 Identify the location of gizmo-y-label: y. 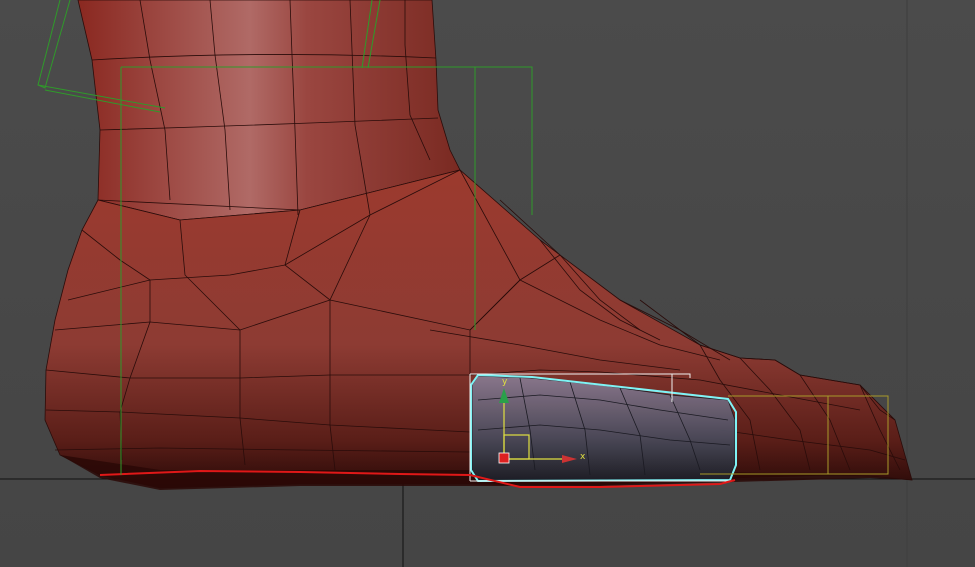
(505, 382).